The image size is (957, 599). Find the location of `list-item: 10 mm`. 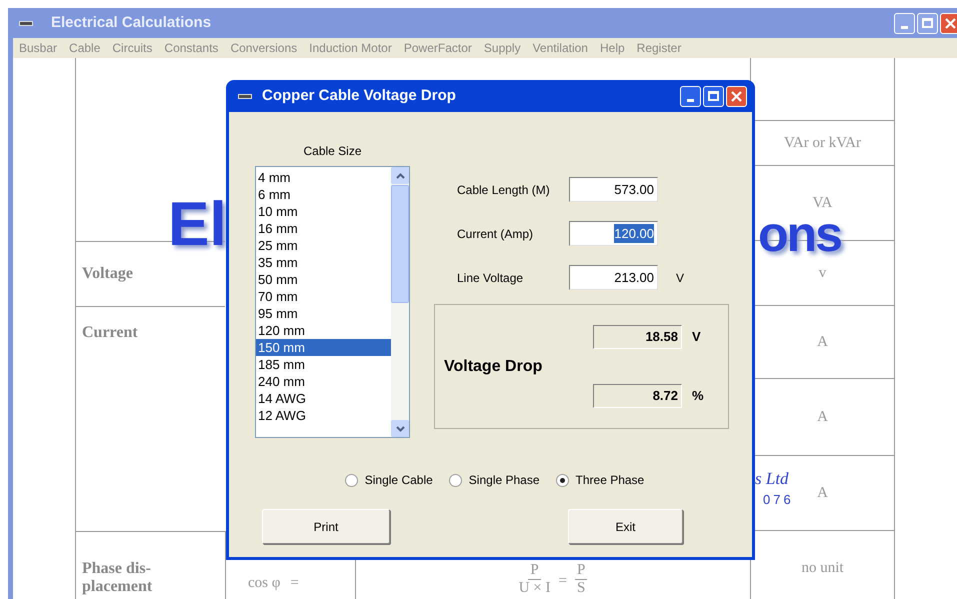

list-item: 10 mm is located at coordinates (323, 211).